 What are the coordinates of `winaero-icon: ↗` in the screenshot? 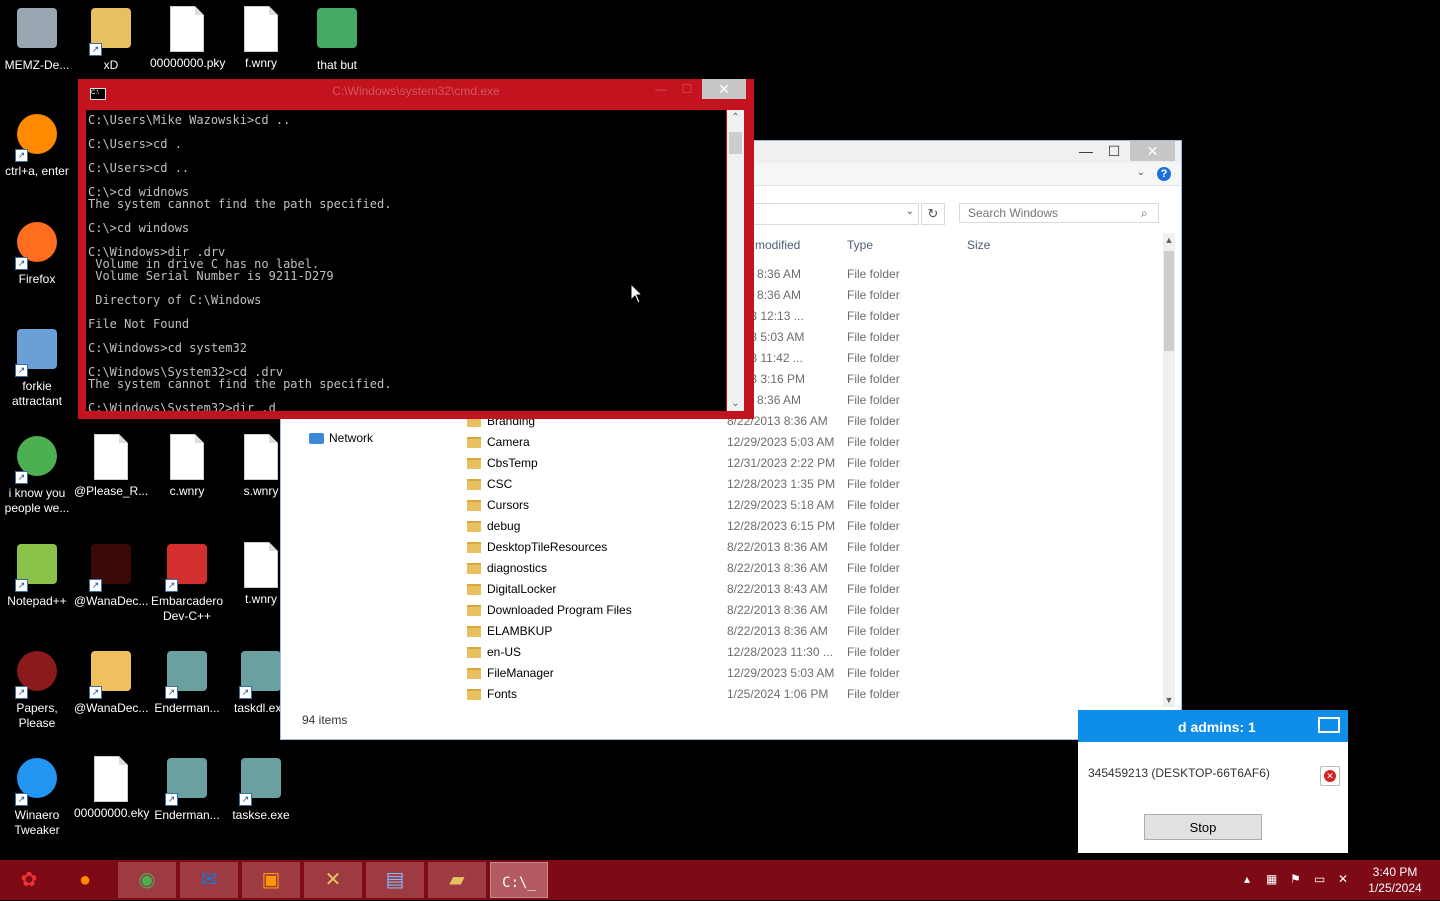 It's located at (37, 782).